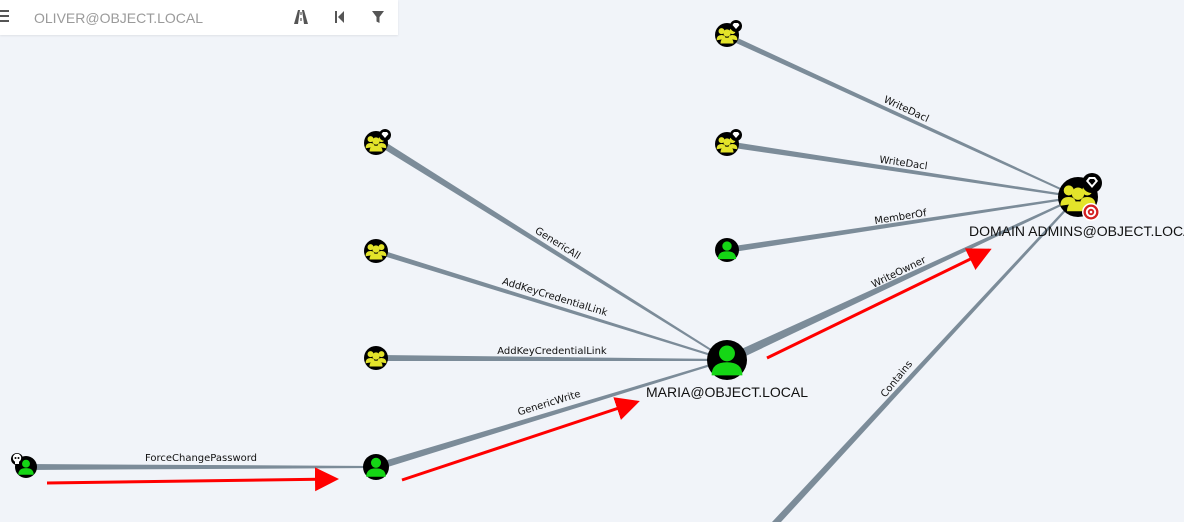 The image size is (1184, 522). Describe the element at coordinates (1091, 212) in the screenshot. I see `target-icon` at that location.